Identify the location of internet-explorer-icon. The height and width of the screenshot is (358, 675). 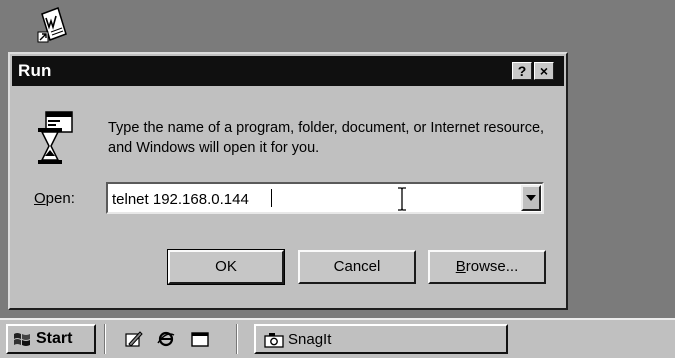
(166, 339).